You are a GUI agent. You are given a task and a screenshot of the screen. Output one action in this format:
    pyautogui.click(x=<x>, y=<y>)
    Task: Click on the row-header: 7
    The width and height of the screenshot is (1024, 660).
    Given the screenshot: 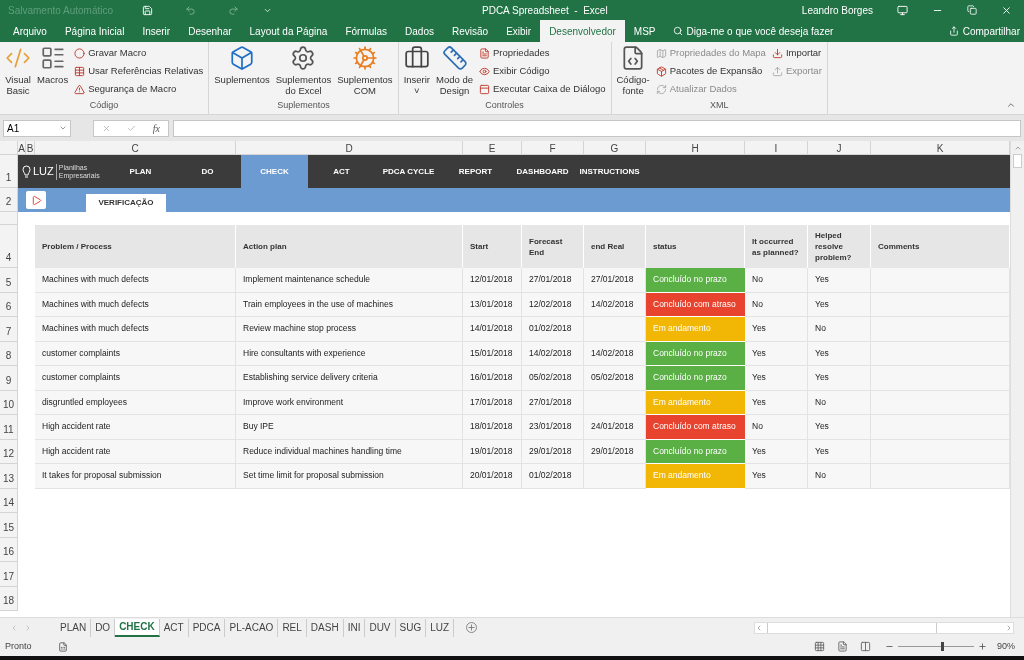 What is the action you would take?
    pyautogui.click(x=9, y=329)
    